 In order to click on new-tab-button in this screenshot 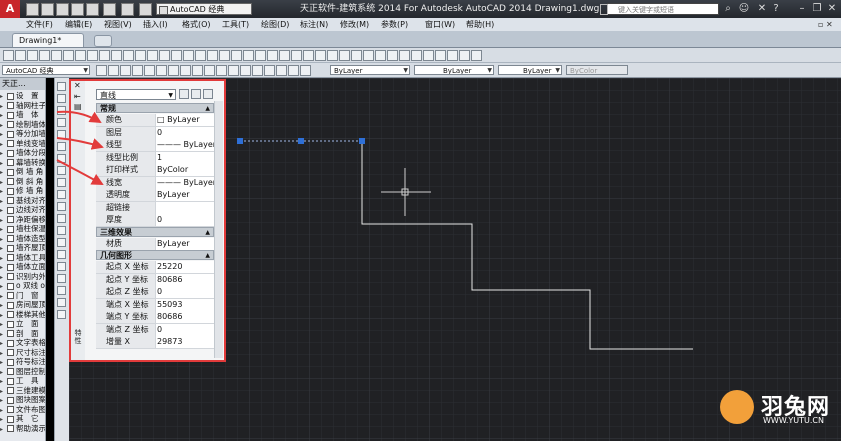, I will do `click(103, 41)`.